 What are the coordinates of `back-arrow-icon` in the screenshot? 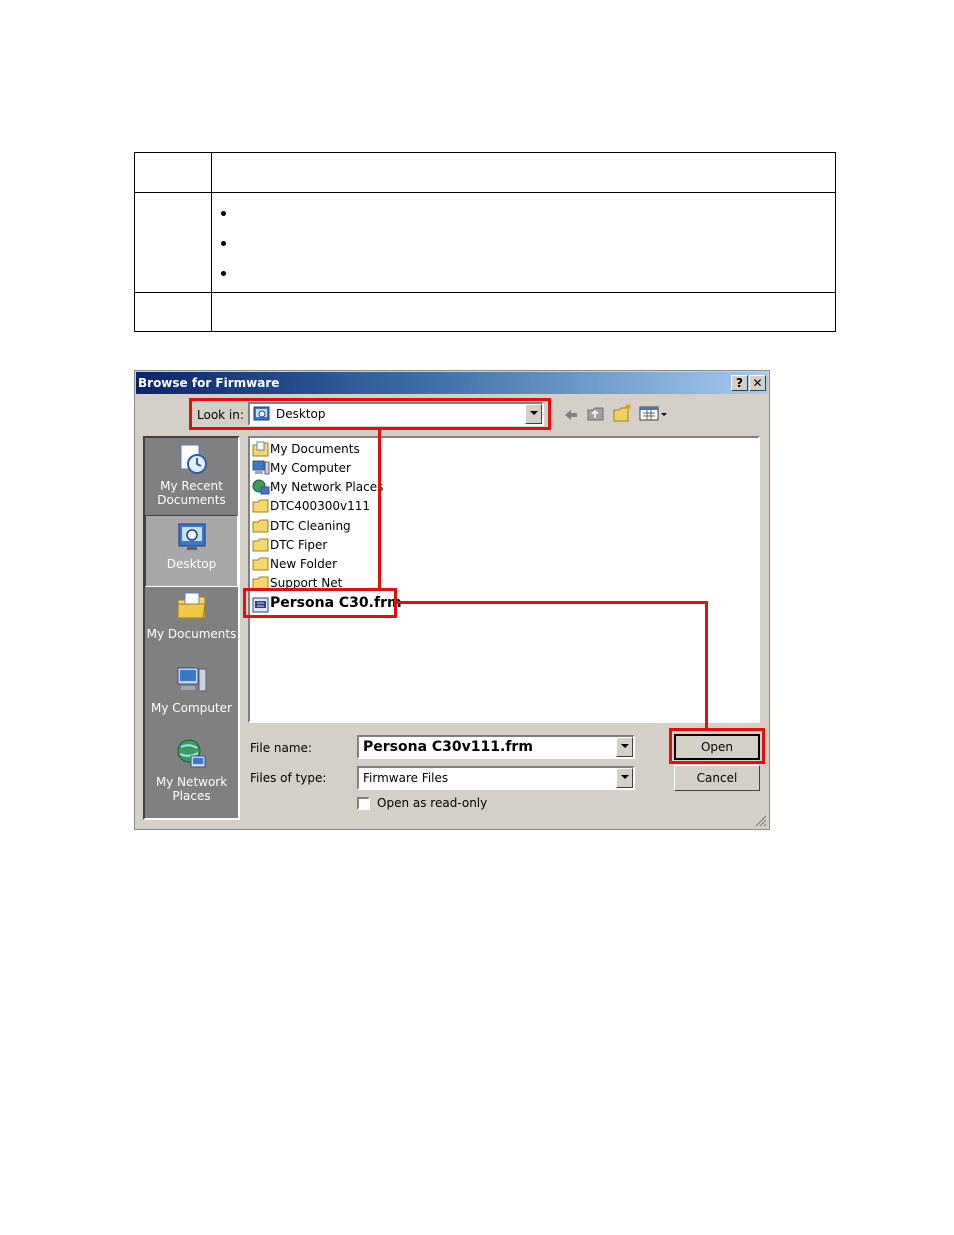 It's located at (571, 415).